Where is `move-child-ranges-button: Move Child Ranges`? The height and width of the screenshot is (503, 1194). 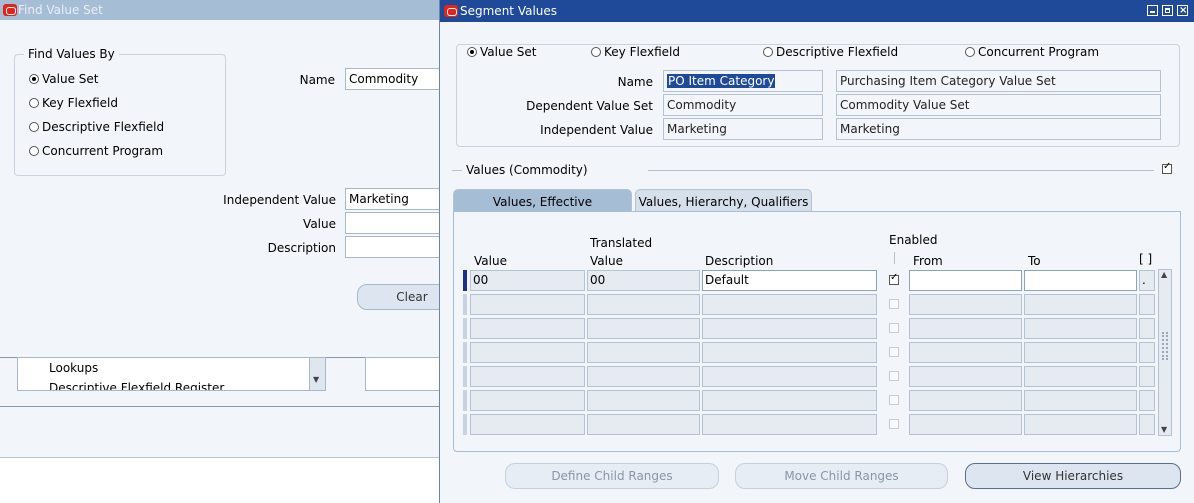
move-child-ranges-button: Move Child Ranges is located at coordinates (841, 476).